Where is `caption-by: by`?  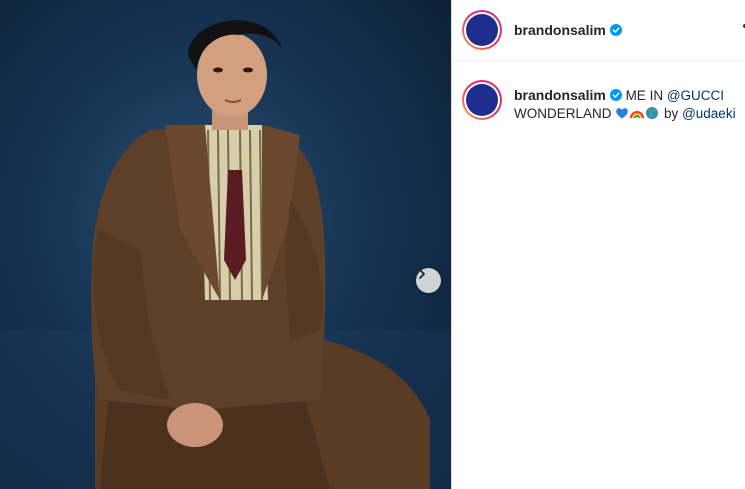
caption-by: by is located at coordinates (671, 113).